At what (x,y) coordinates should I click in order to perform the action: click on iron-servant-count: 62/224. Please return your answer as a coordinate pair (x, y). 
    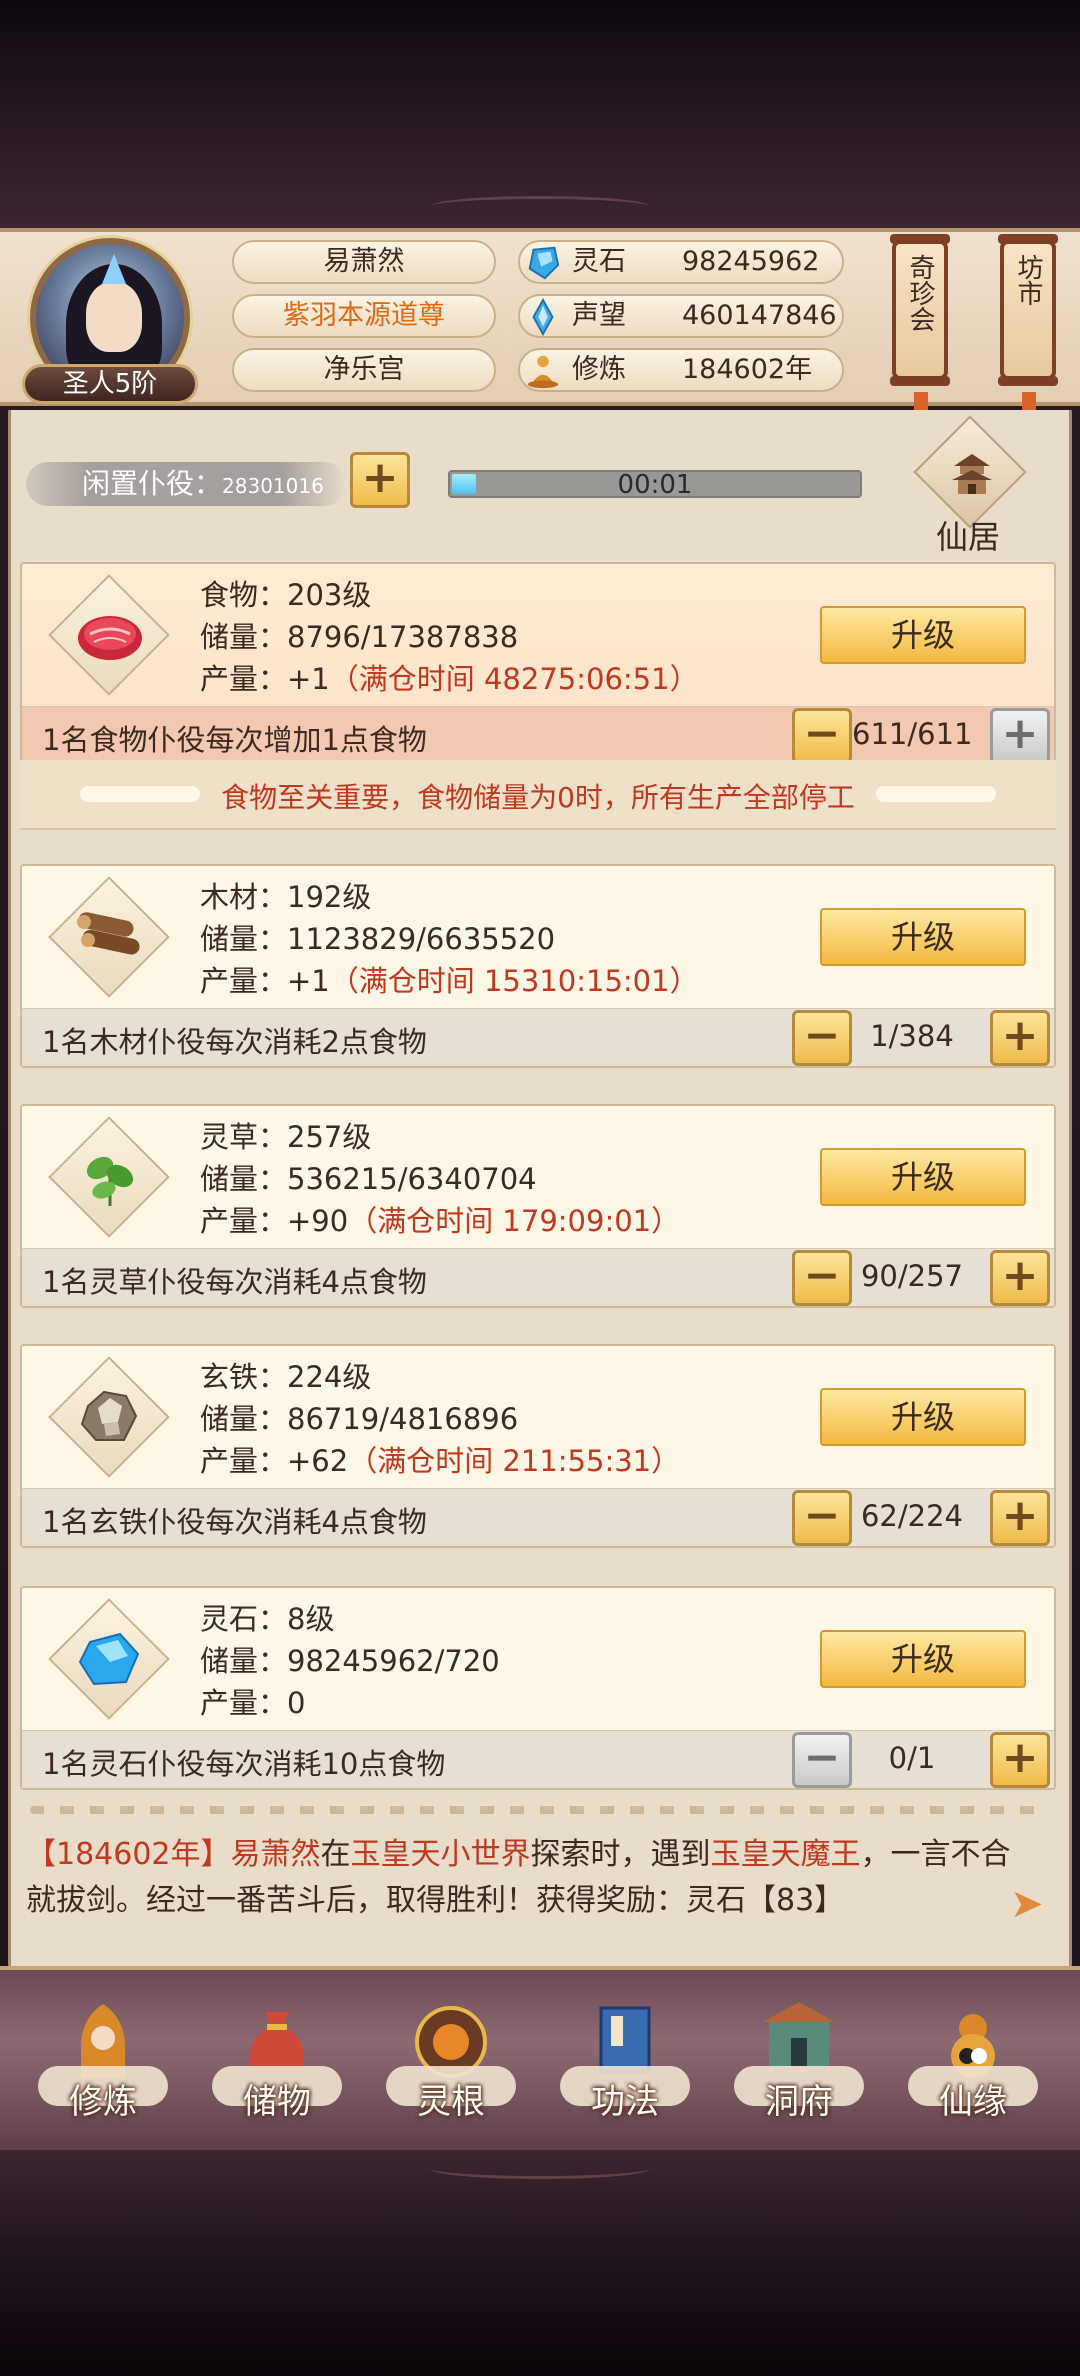
    Looking at the image, I should click on (912, 1516).